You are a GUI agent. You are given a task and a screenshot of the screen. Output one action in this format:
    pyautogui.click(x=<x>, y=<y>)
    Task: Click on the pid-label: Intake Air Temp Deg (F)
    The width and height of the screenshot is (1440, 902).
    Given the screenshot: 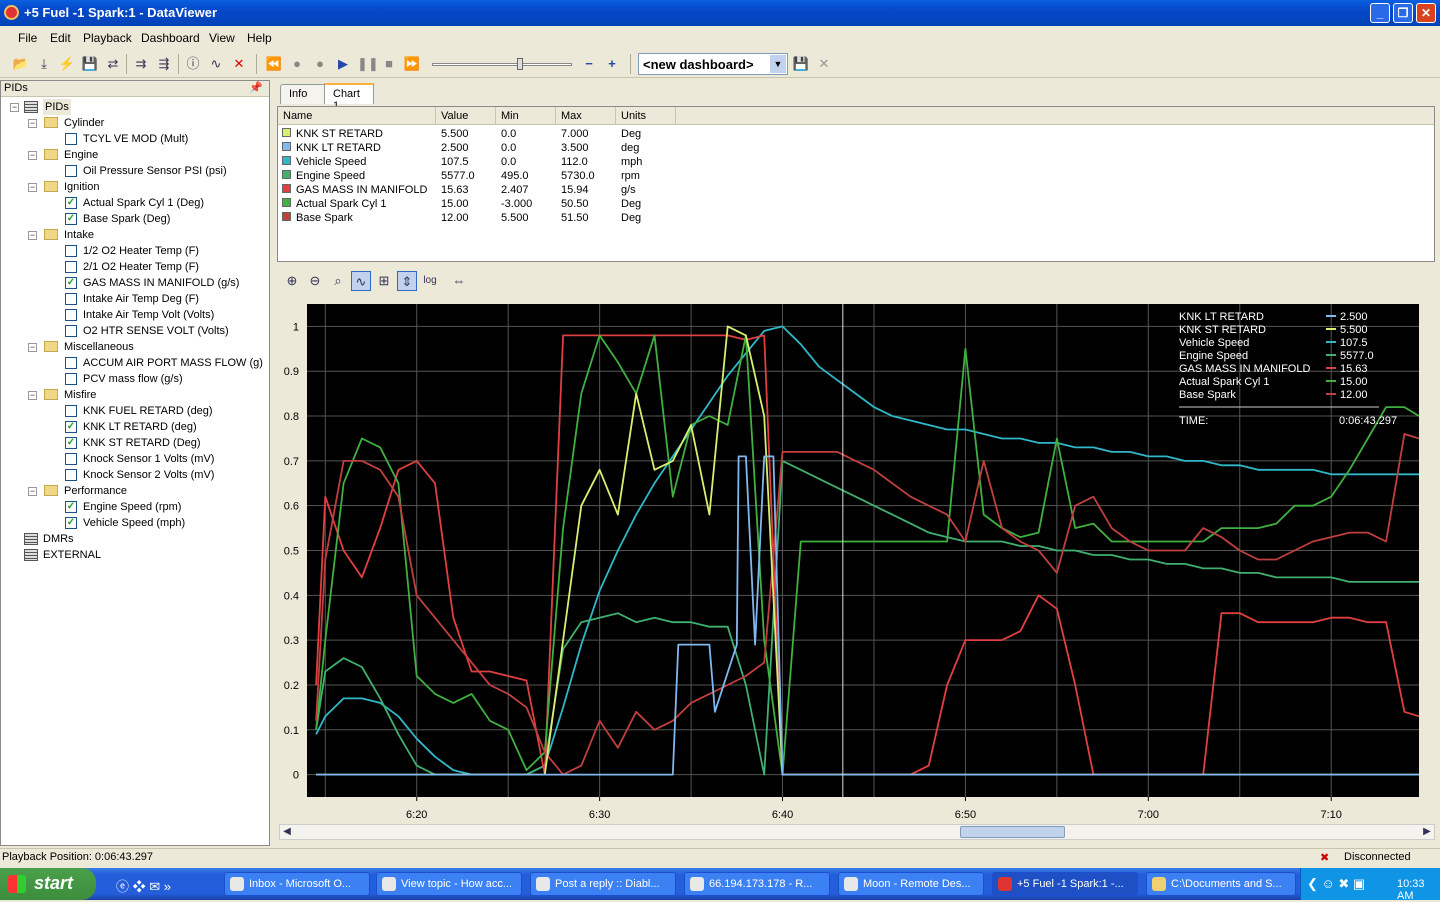 What is the action you would take?
    pyautogui.click(x=141, y=299)
    